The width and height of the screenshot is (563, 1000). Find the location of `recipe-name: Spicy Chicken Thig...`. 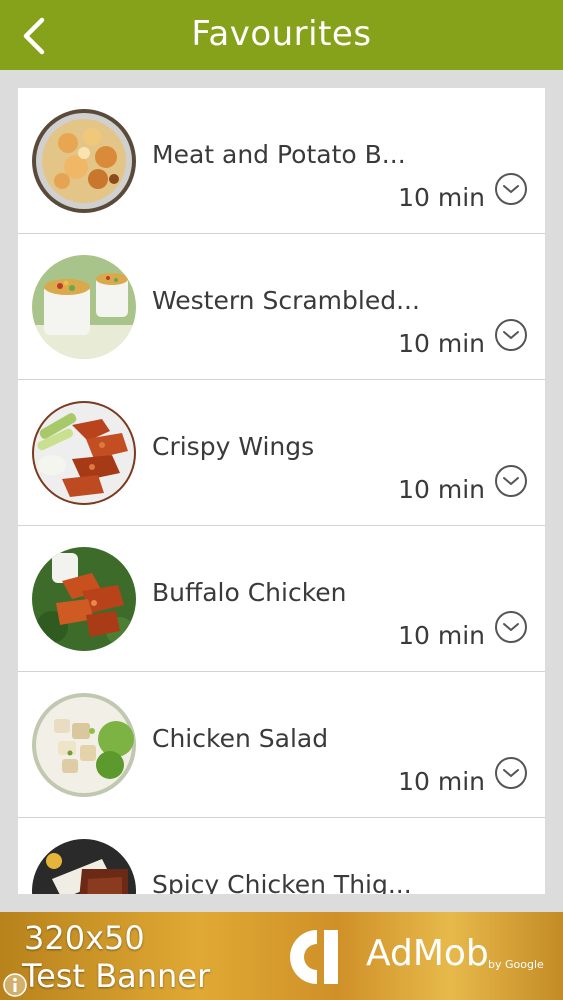

recipe-name: Spicy Chicken Thig... is located at coordinates (282, 882).